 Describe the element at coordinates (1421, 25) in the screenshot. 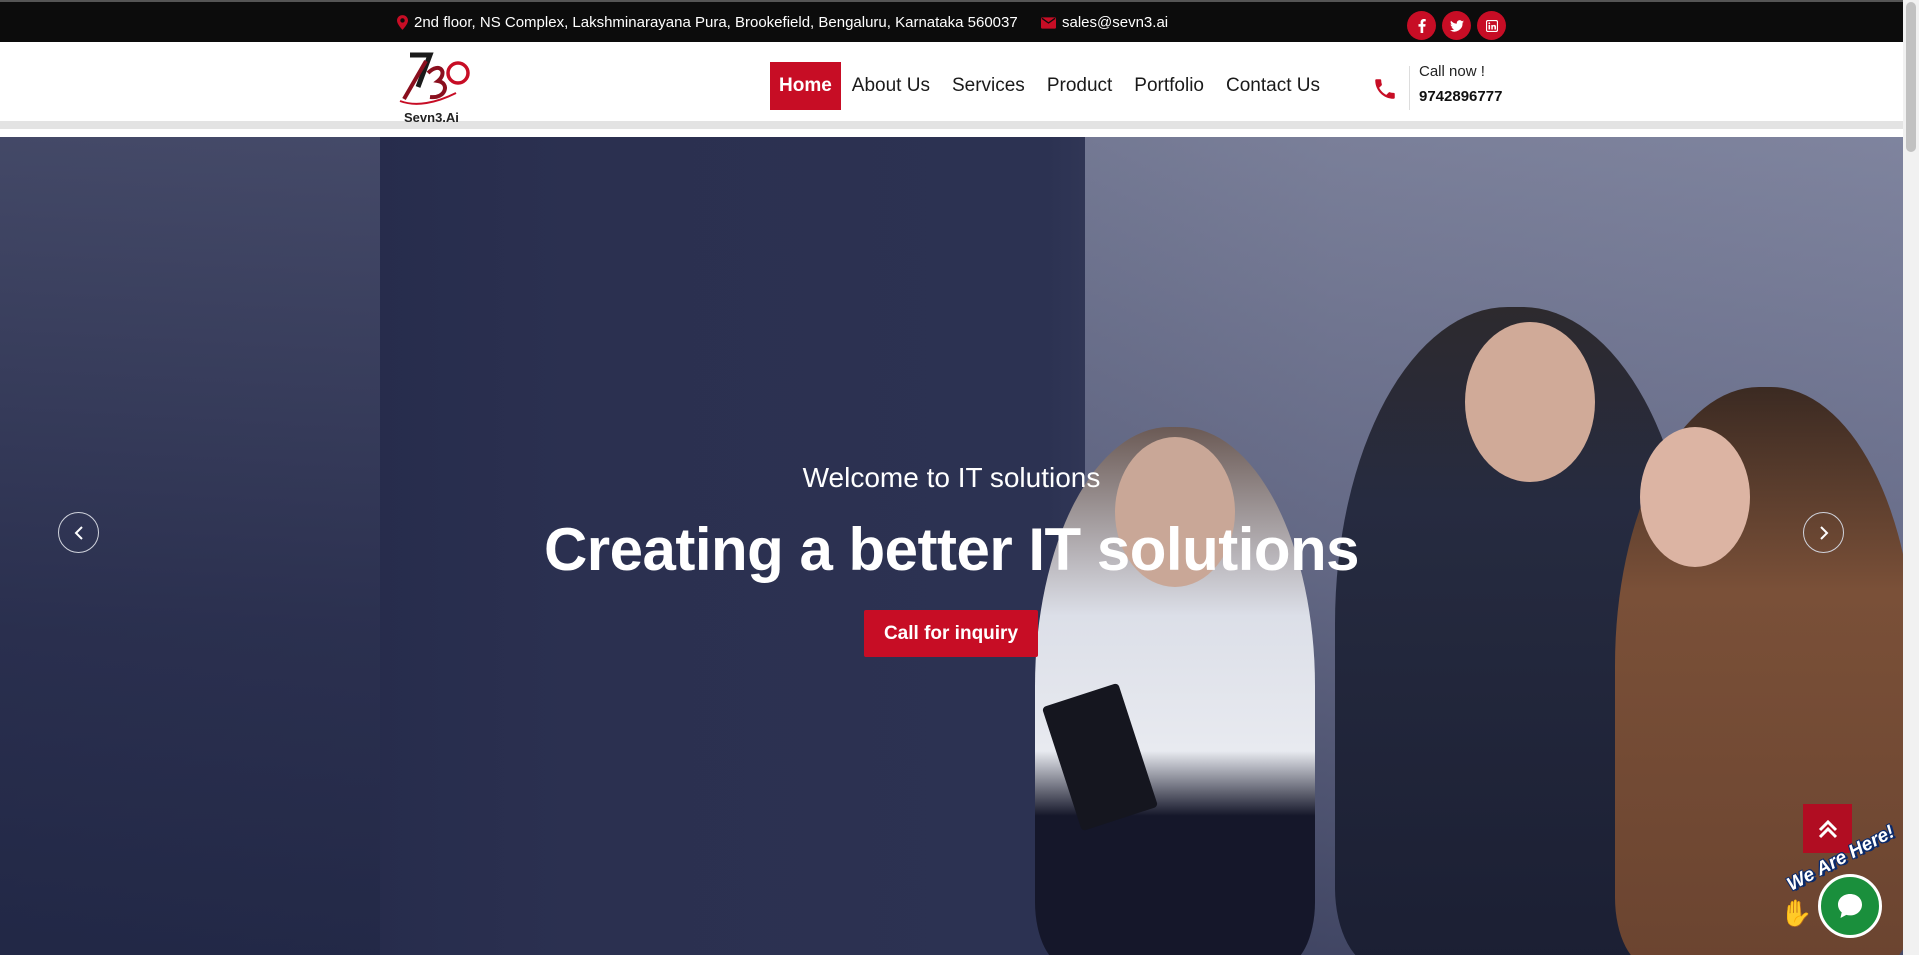

I see `facebook-icon` at that location.